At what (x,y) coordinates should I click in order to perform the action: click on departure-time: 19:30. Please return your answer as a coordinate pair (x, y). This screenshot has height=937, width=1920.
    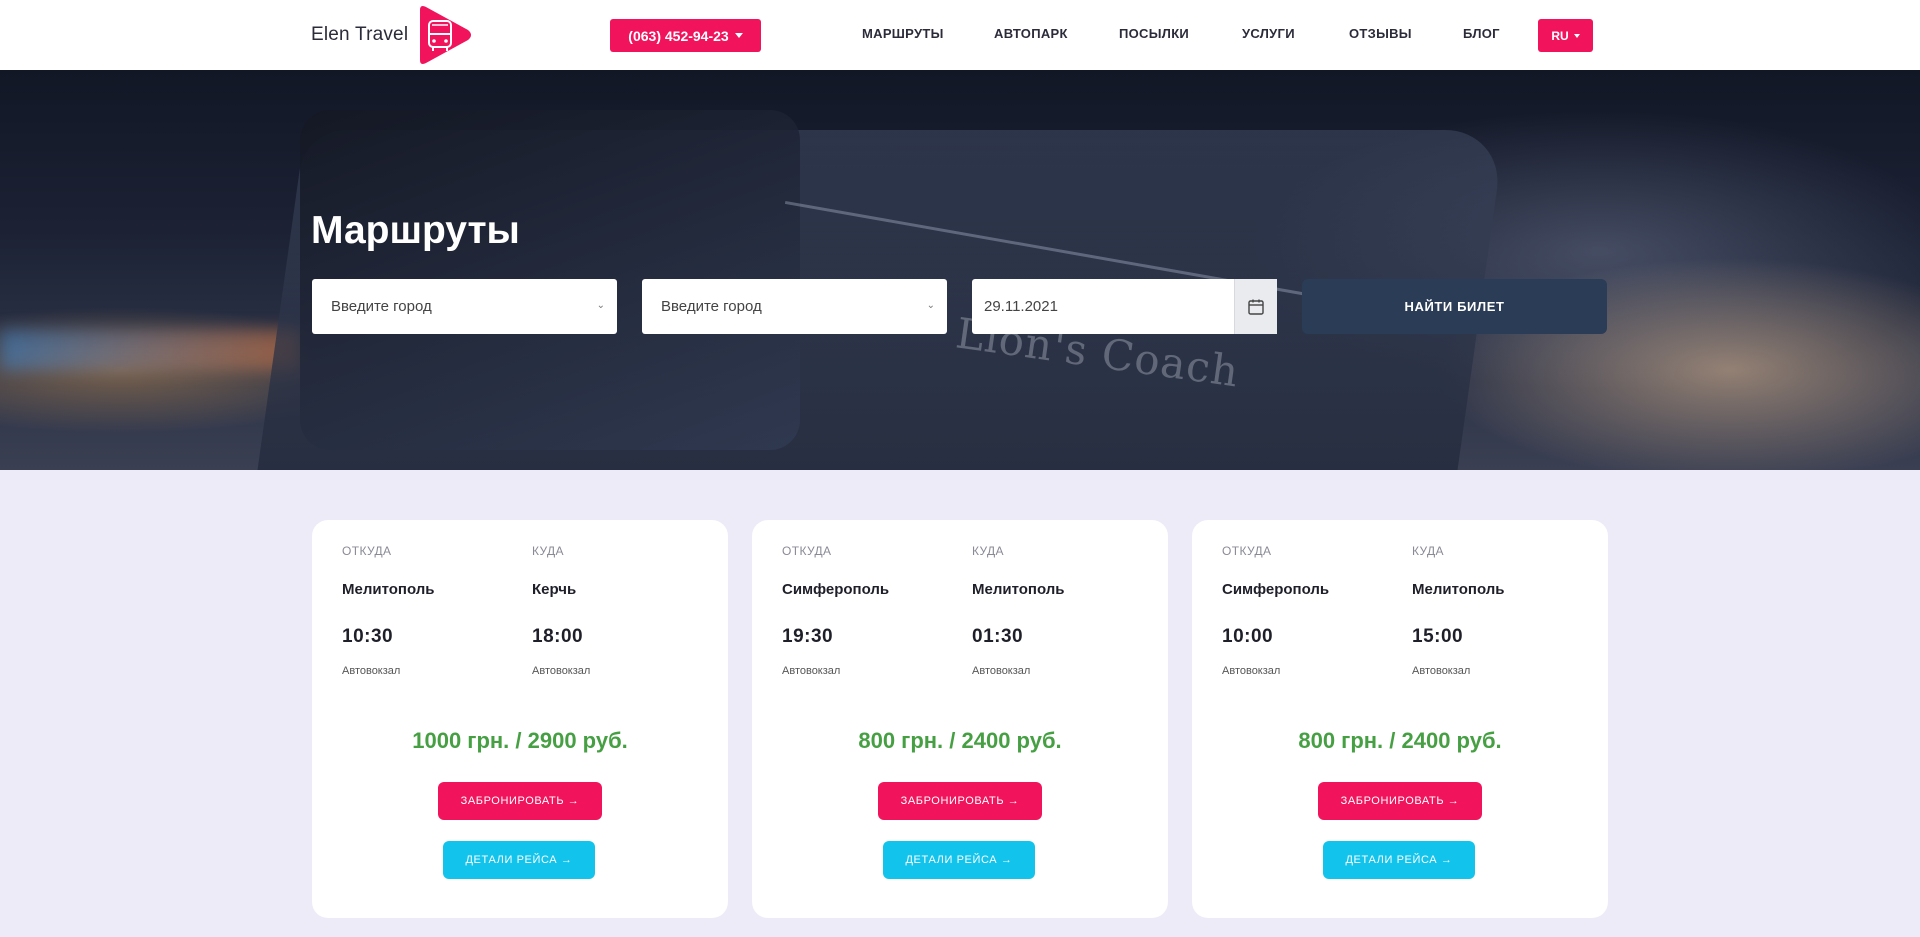
    Looking at the image, I should click on (808, 636).